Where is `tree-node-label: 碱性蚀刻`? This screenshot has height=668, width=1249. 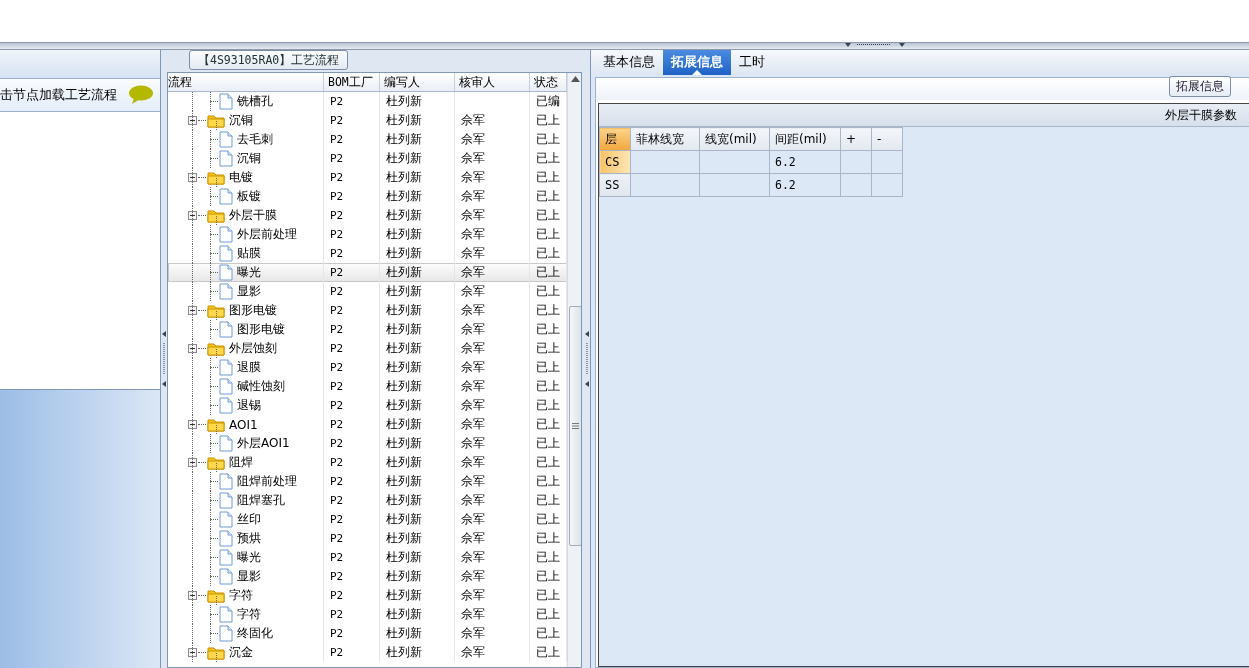 tree-node-label: 碱性蚀刻 is located at coordinates (261, 386).